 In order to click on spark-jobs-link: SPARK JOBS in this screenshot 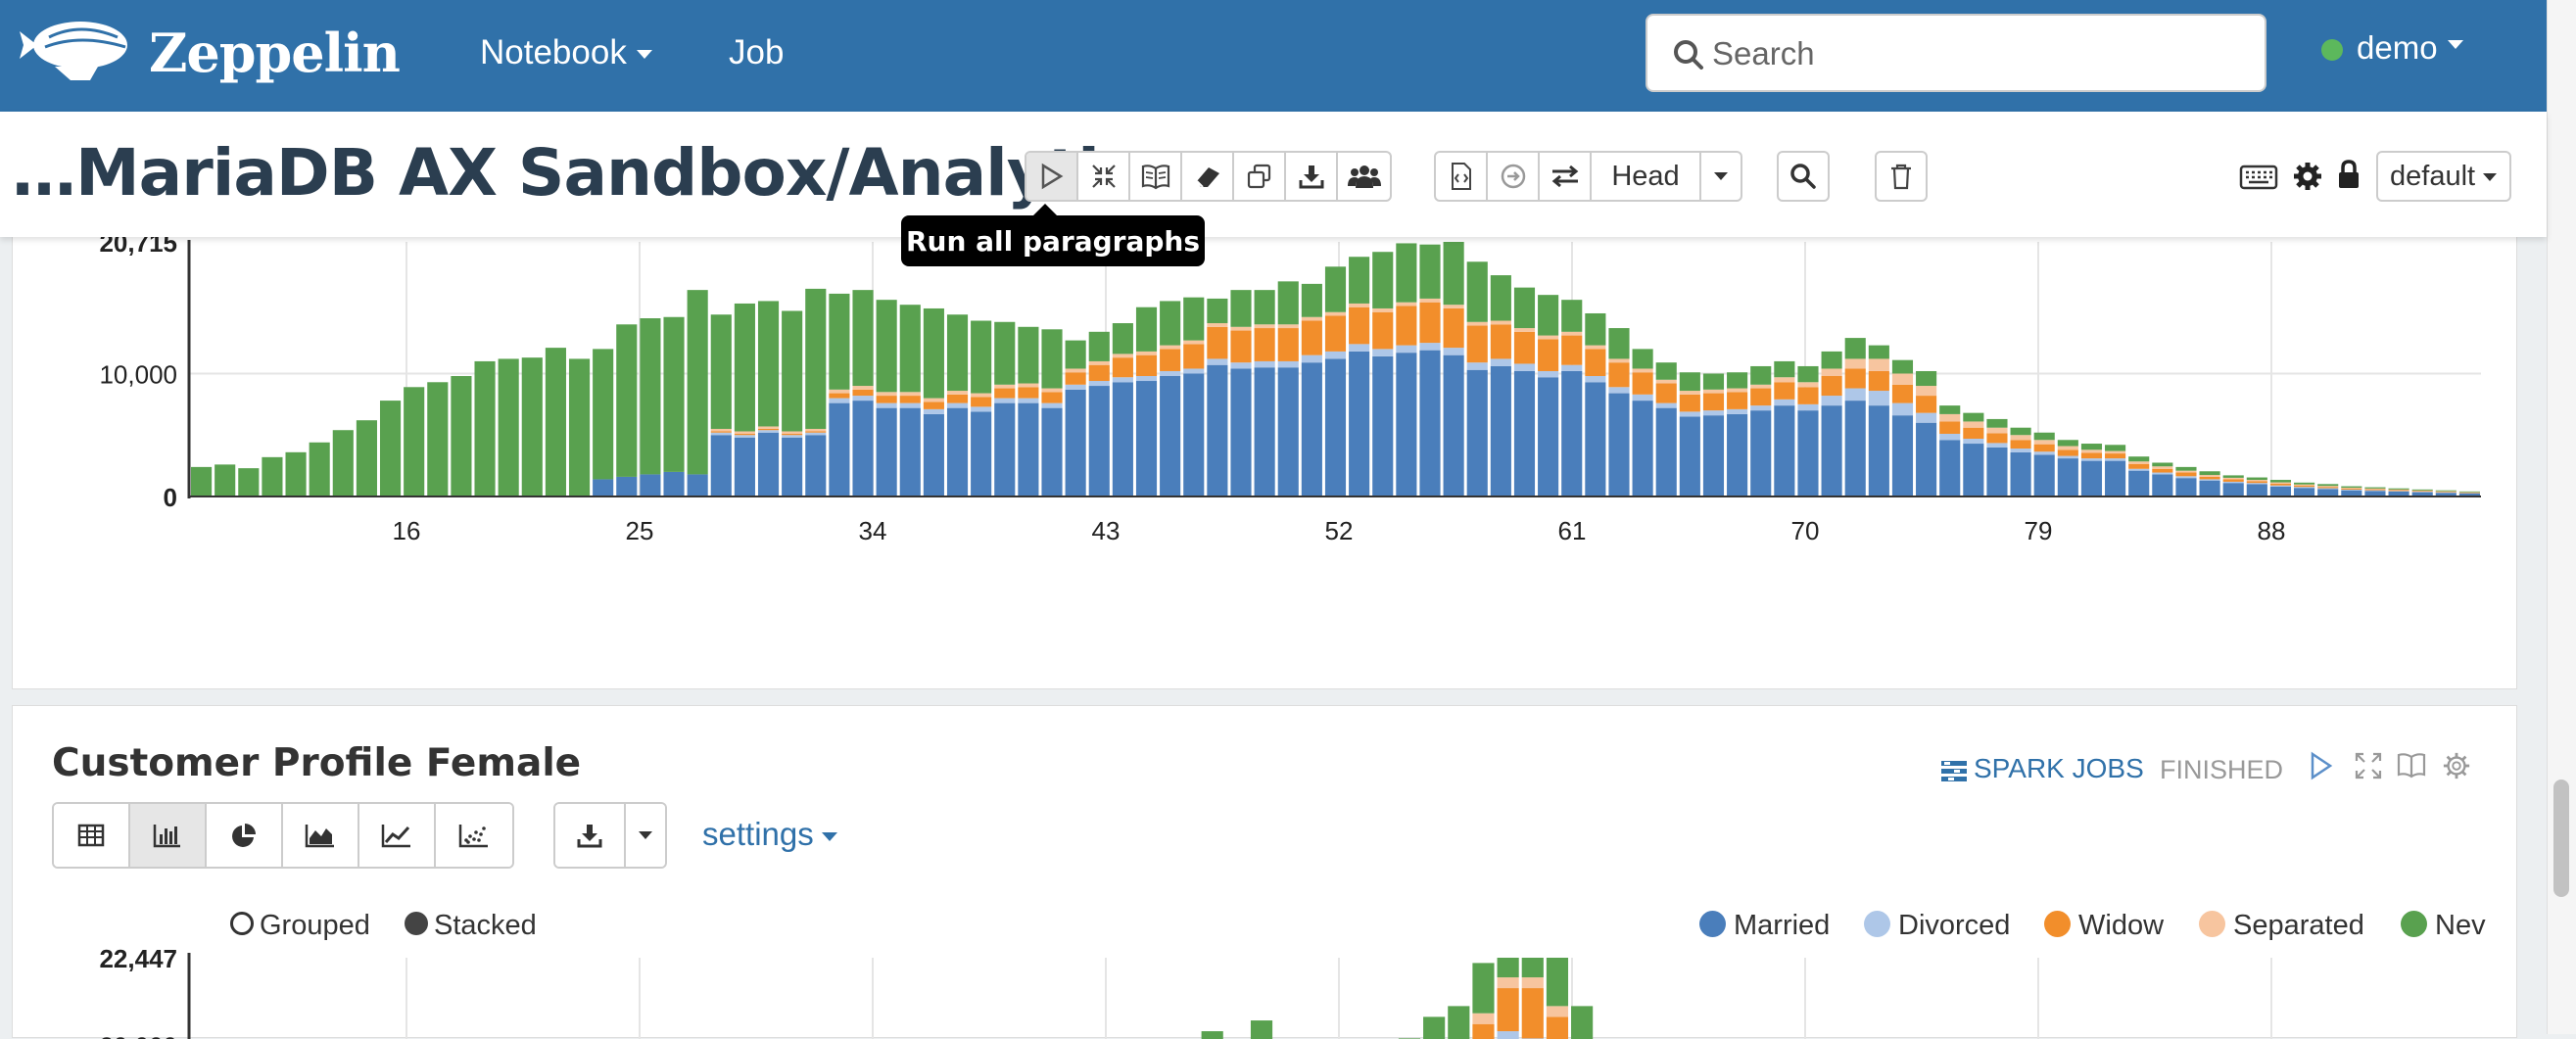, I will do `click(2042, 768)`.